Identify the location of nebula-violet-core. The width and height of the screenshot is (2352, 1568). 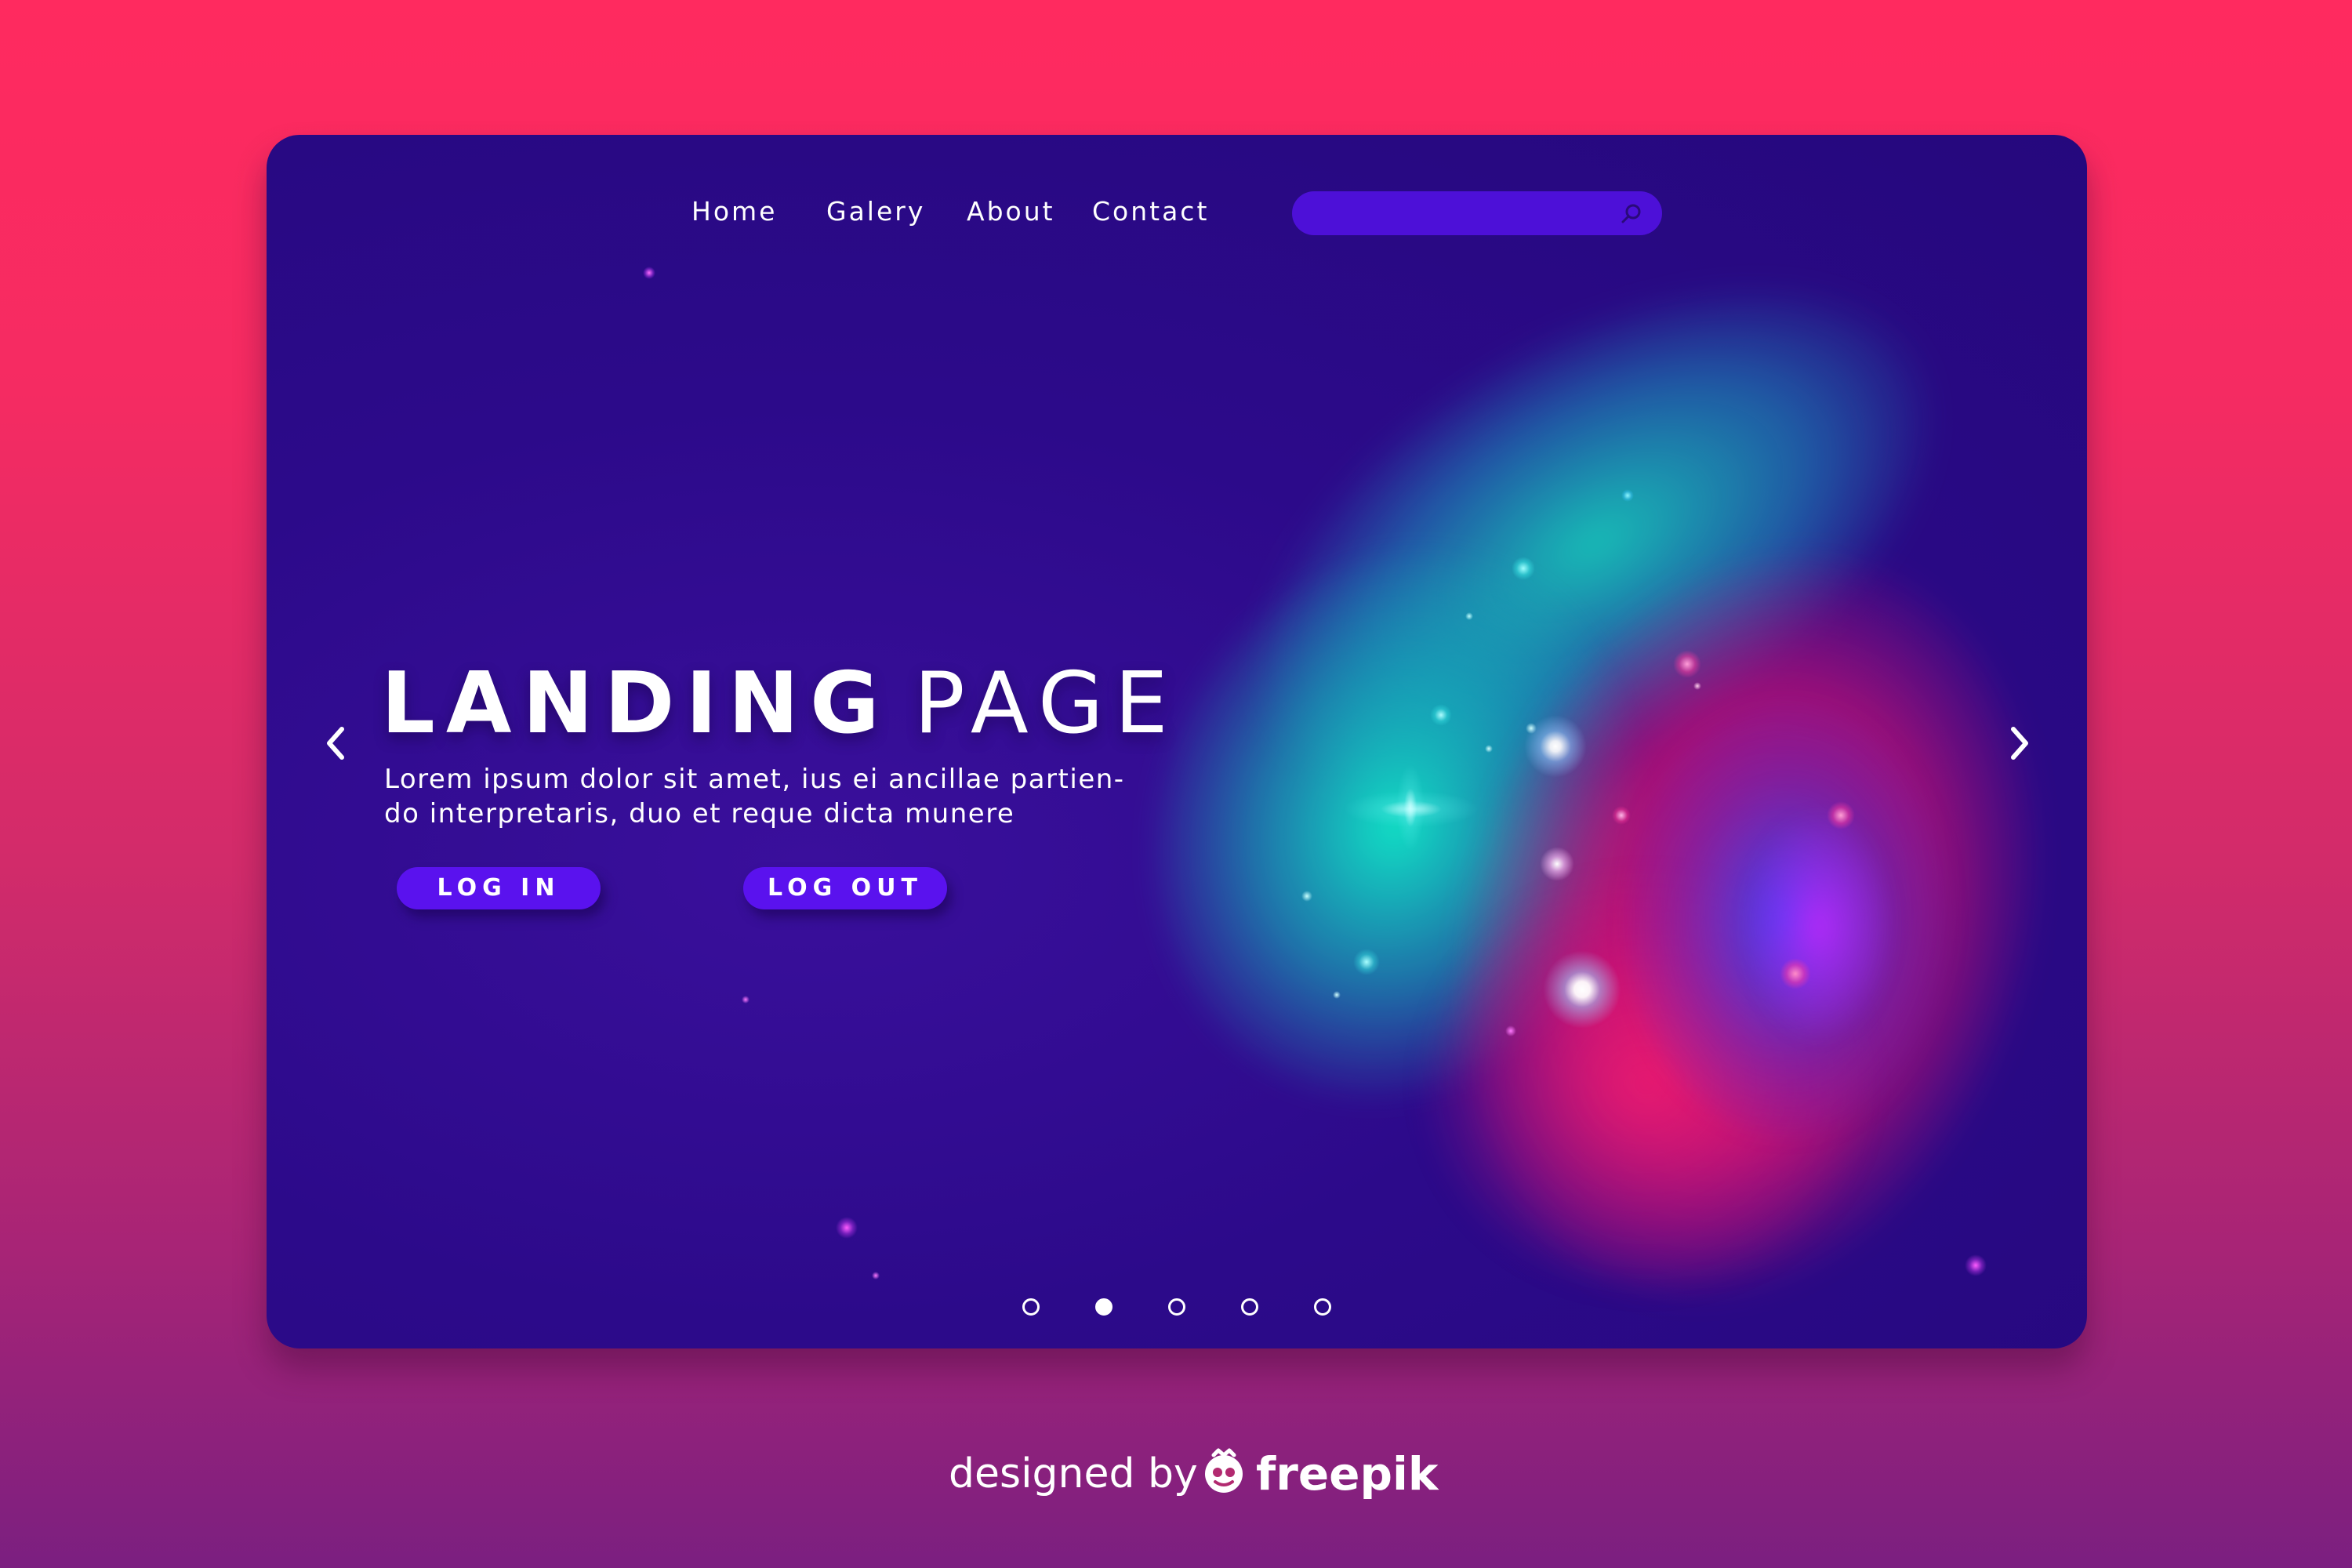
(1819, 926).